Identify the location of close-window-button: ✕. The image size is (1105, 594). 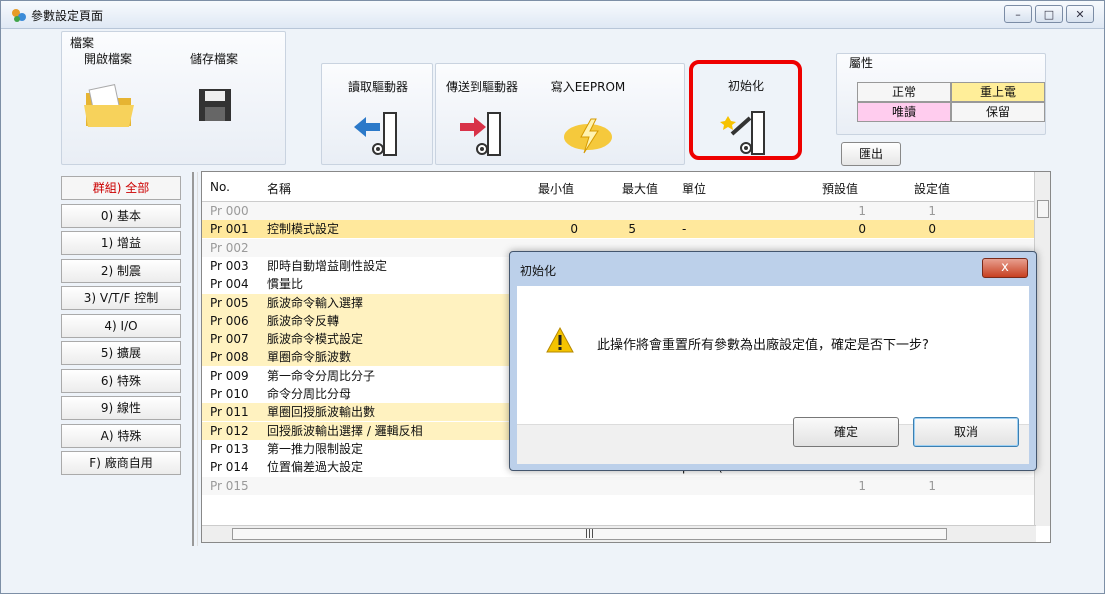
(1080, 14).